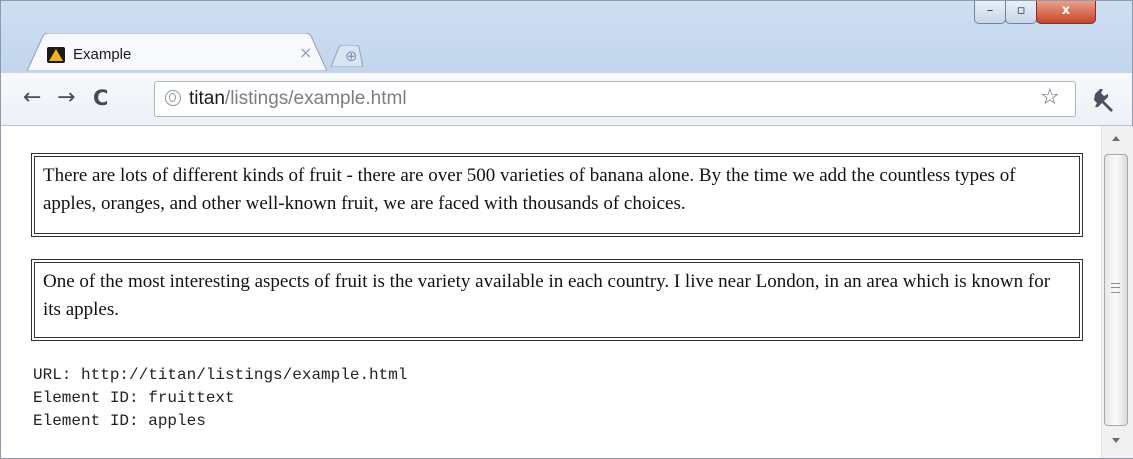 Image resolution: width=1133 pixels, height=459 pixels. Describe the element at coordinates (207, 98) in the screenshot. I see `url-host: titan` at that location.